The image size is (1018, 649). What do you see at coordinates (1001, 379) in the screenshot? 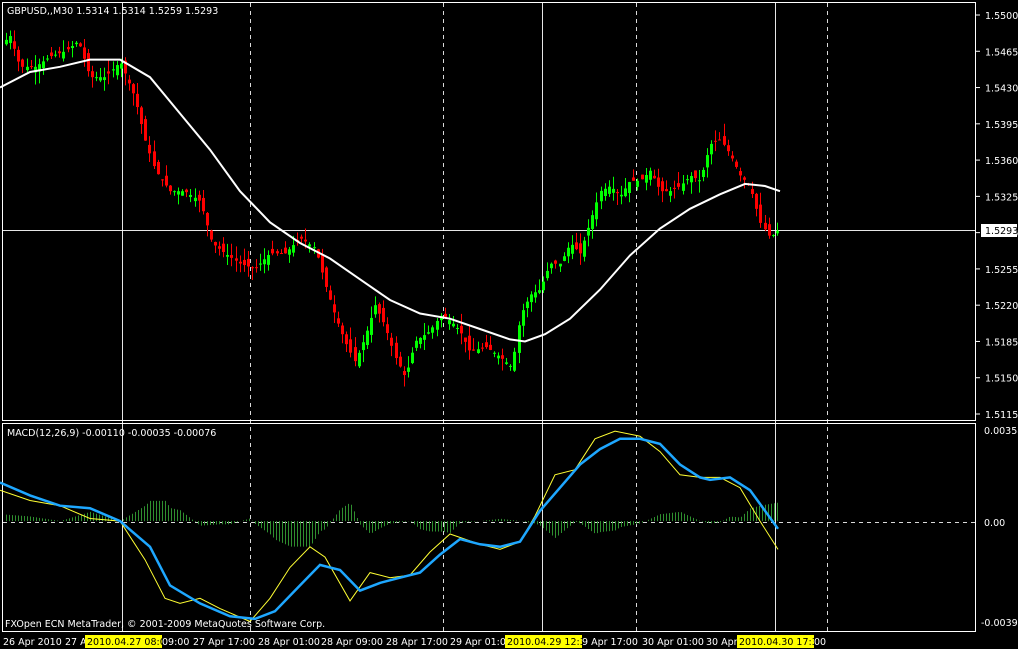
I see `price-axis-label: 1.5150` at bounding box center [1001, 379].